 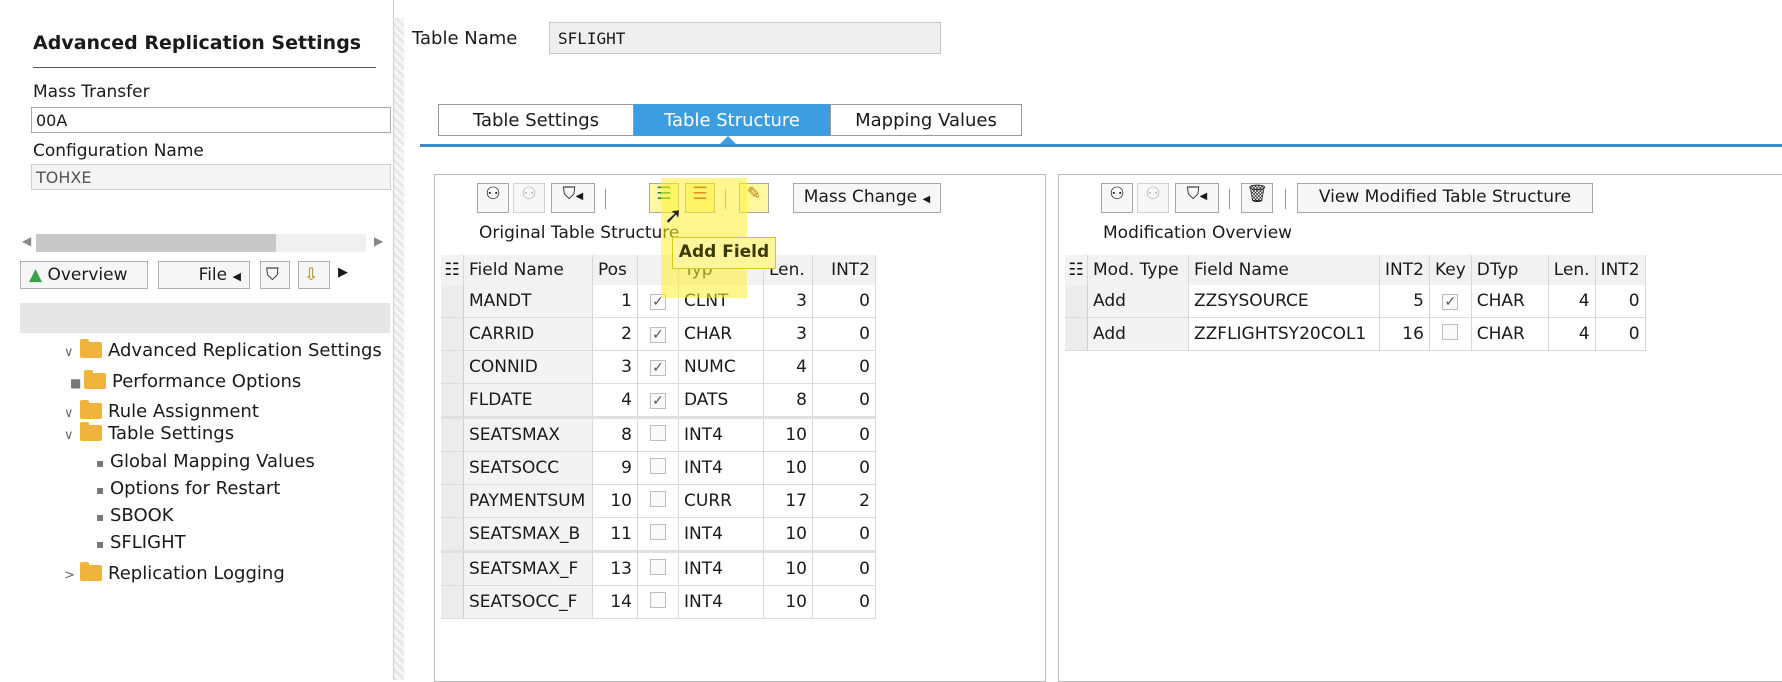 What do you see at coordinates (528, 400) in the screenshot?
I see `field-name-cell: FLDATE` at bounding box center [528, 400].